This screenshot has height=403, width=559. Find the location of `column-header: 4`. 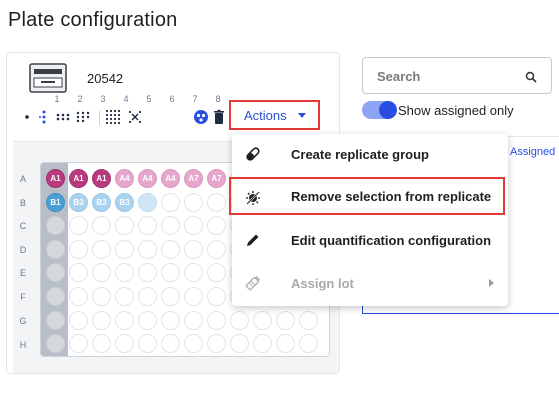

column-header: 4 is located at coordinates (126, 99).